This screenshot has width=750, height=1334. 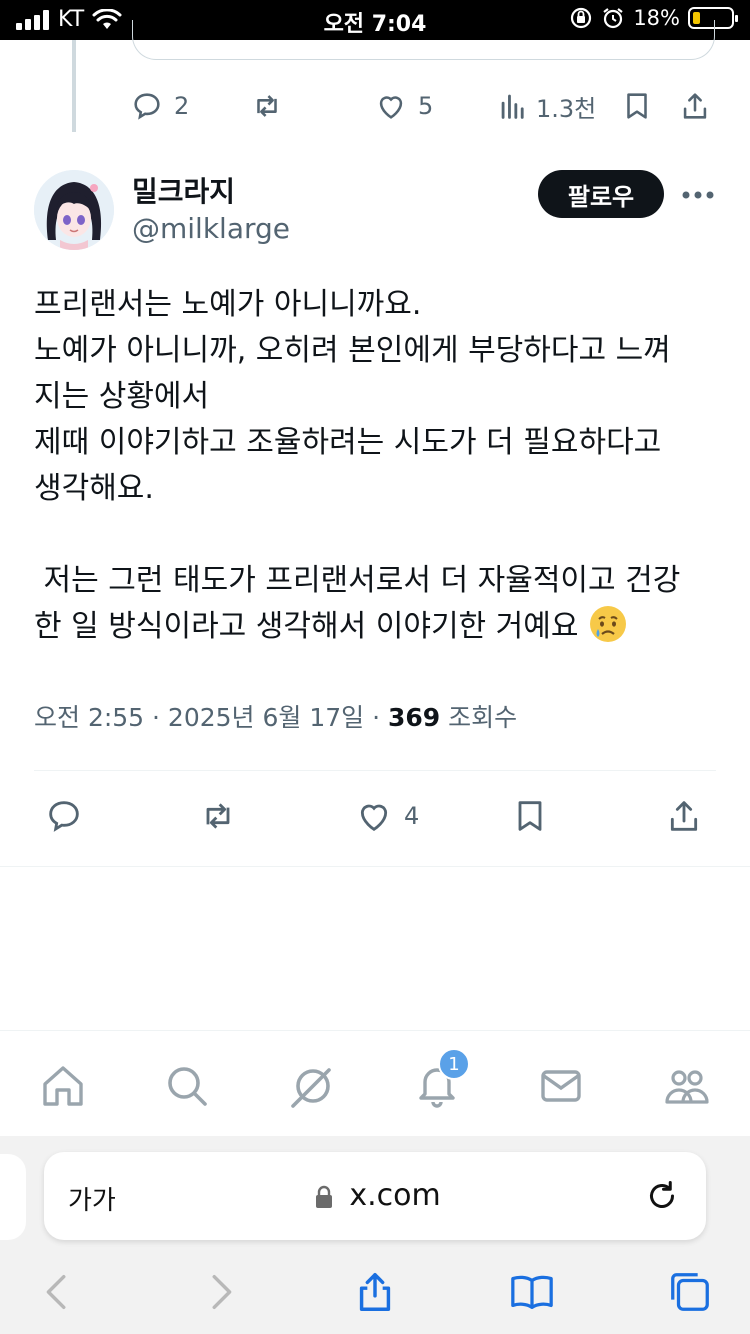 What do you see at coordinates (512, 106) in the screenshot?
I see `views-chart-icon` at bounding box center [512, 106].